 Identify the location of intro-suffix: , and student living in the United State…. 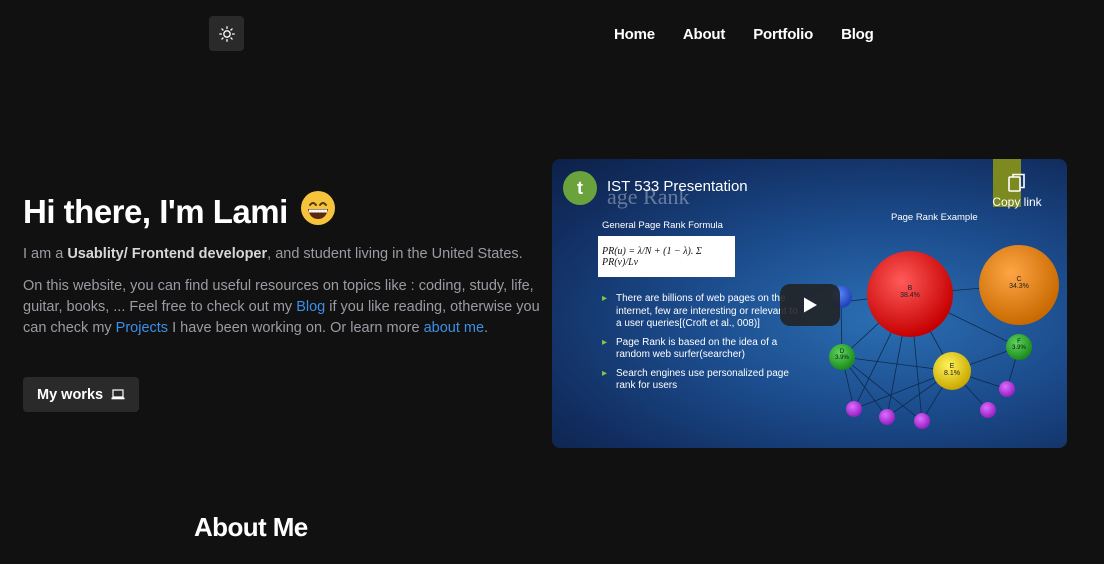
(395, 254).